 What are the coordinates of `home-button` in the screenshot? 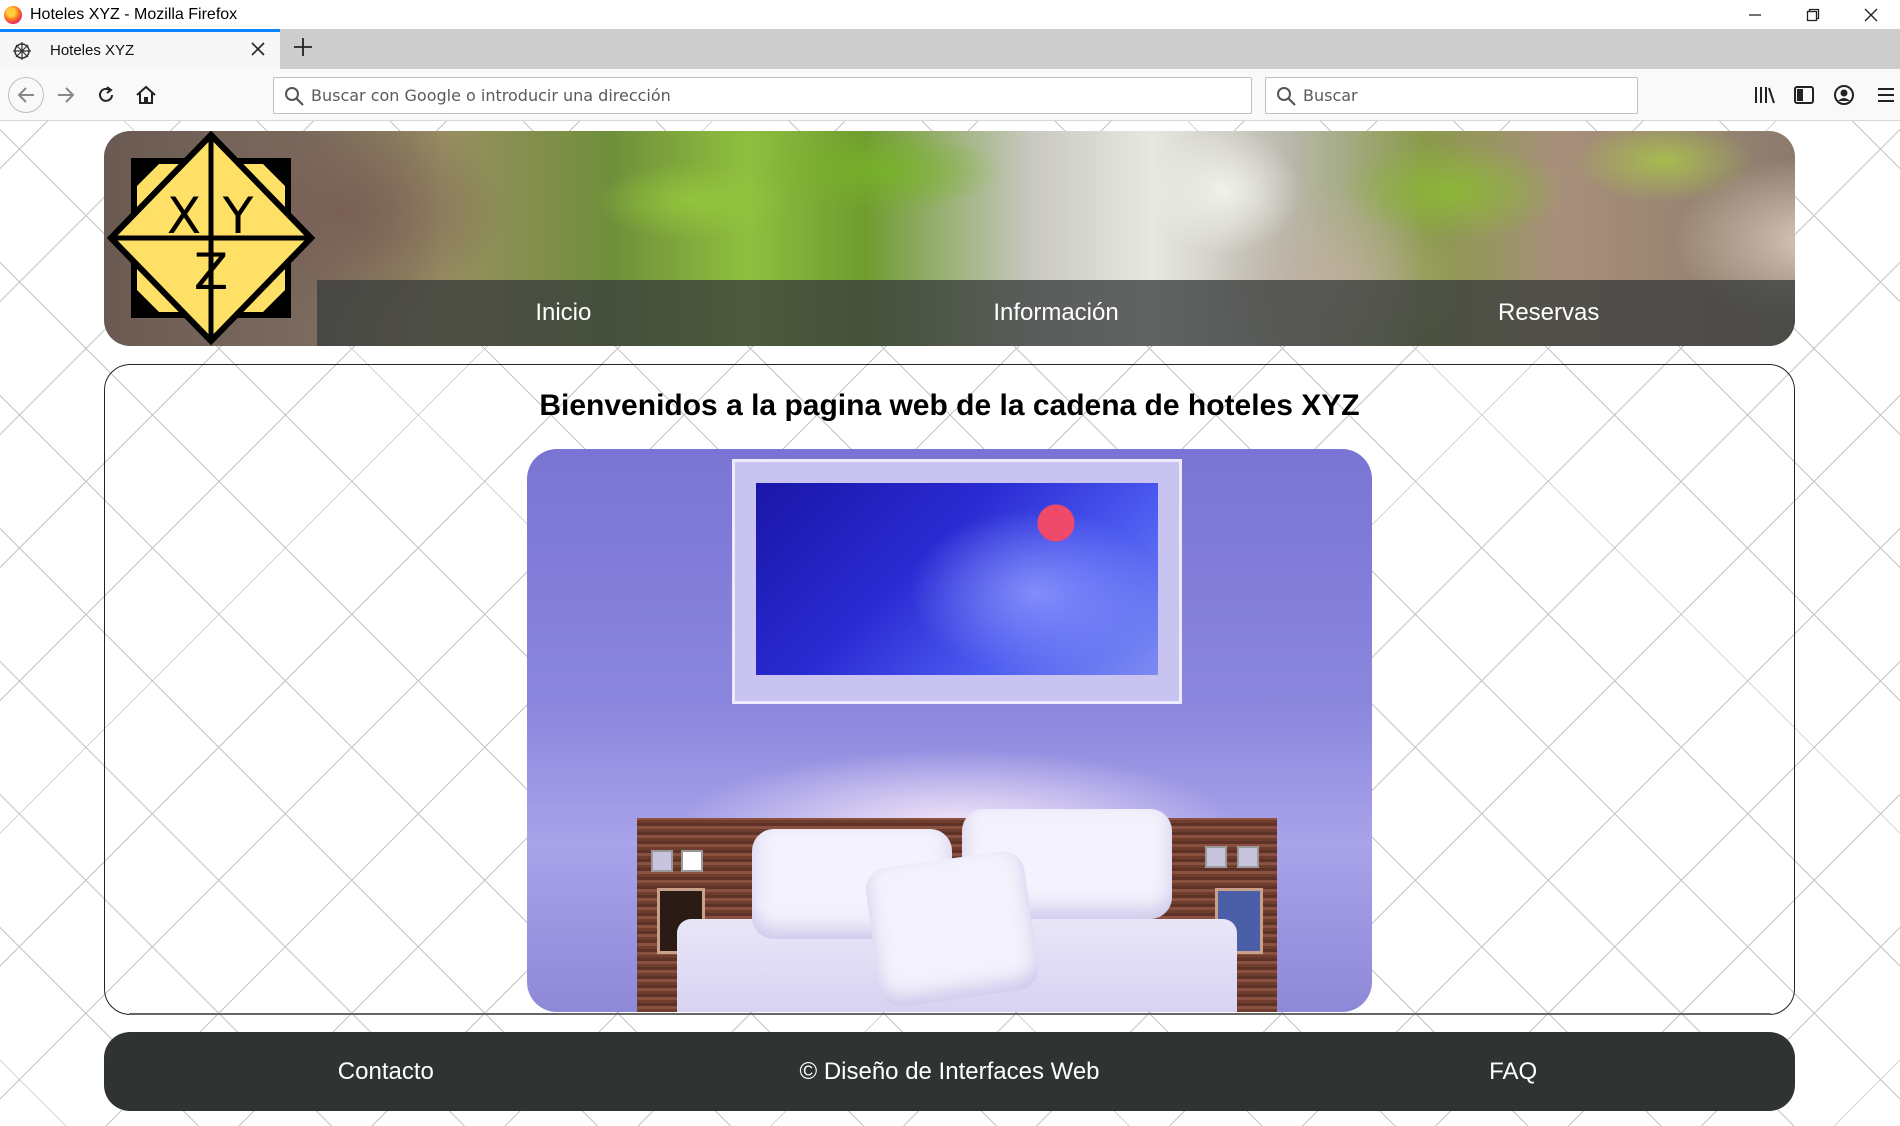 It's located at (146, 95).